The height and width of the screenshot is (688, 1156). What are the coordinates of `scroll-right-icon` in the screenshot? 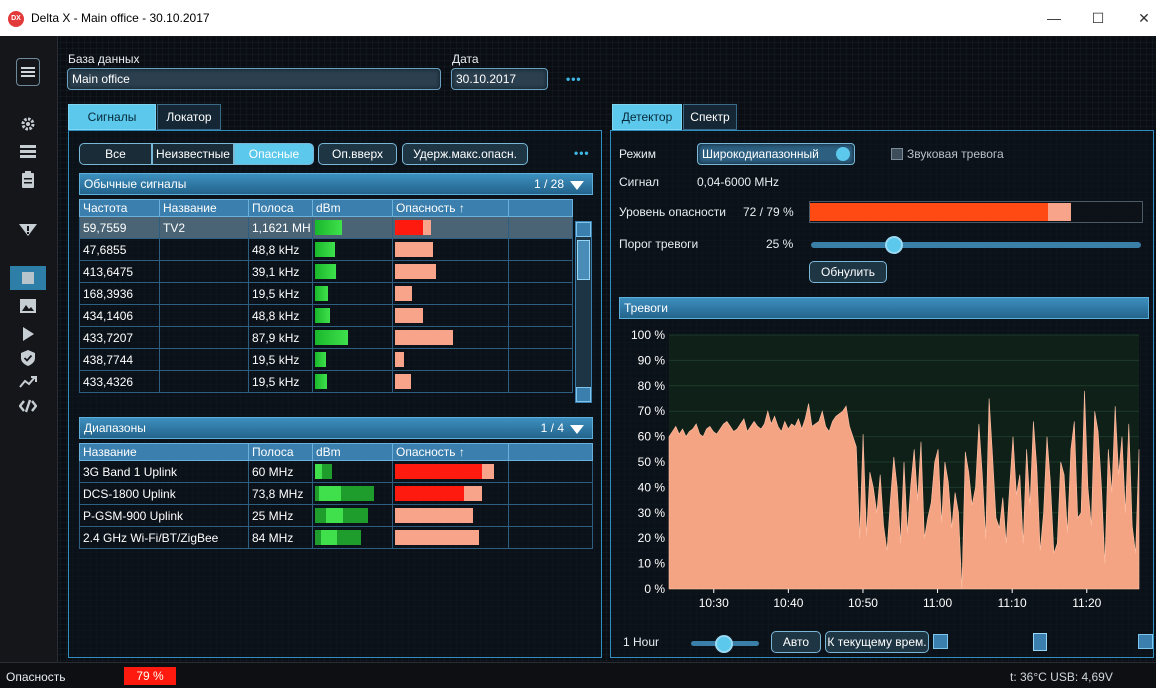 It's located at (1145, 641).